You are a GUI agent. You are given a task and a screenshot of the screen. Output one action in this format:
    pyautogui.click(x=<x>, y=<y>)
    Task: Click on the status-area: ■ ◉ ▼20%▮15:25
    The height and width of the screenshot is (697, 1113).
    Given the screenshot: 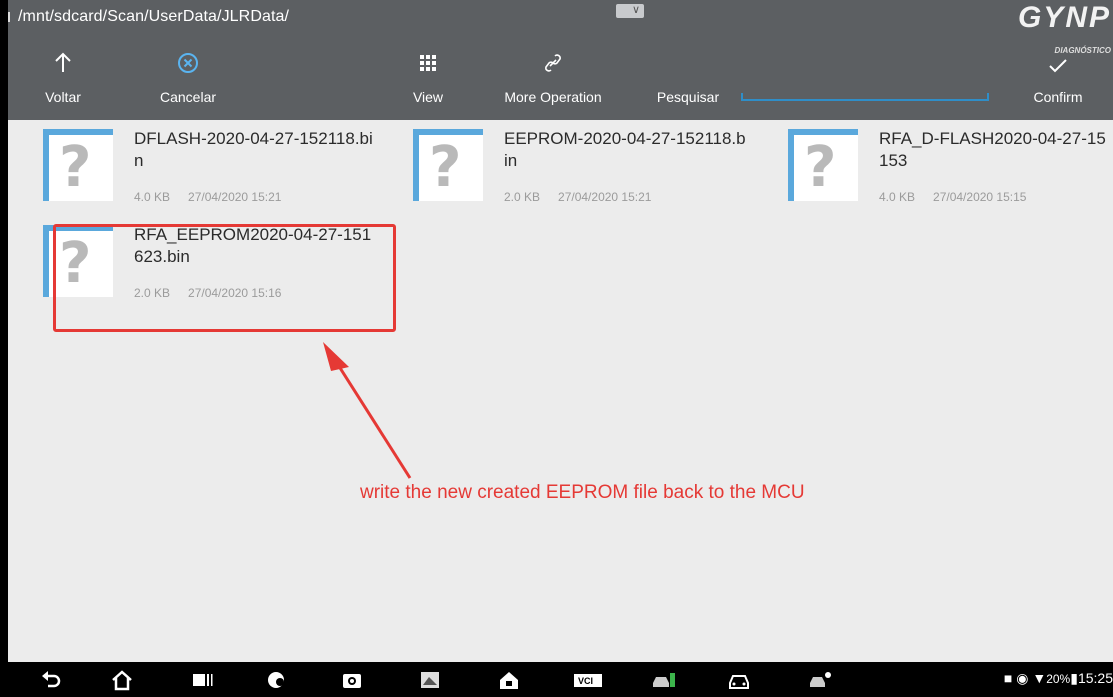 What is the action you would take?
    pyautogui.click(x=1058, y=678)
    